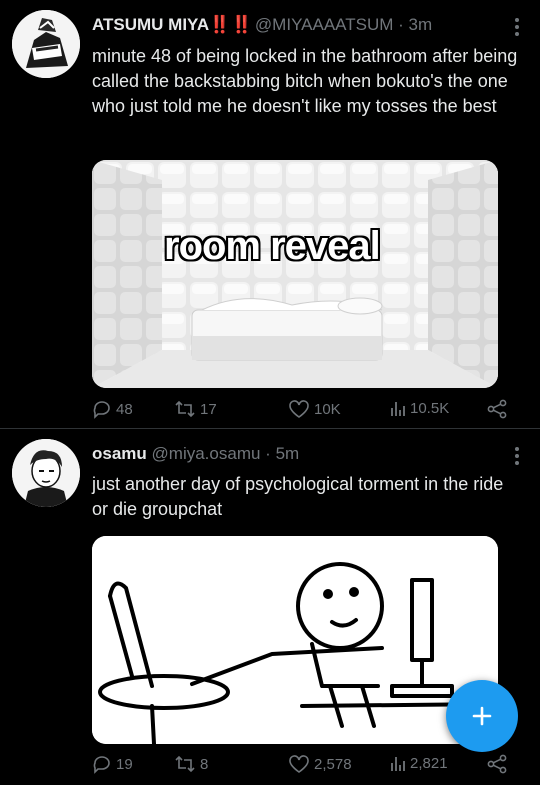 This screenshot has width=540, height=785. I want to click on views-button: 2,821, so click(419, 763).